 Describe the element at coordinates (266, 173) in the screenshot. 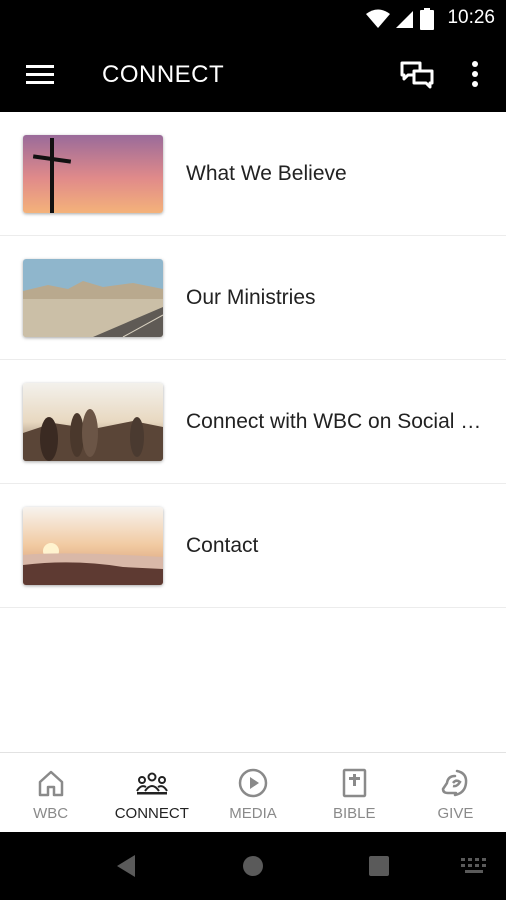

I see `list-item-label: What We Believe` at that location.